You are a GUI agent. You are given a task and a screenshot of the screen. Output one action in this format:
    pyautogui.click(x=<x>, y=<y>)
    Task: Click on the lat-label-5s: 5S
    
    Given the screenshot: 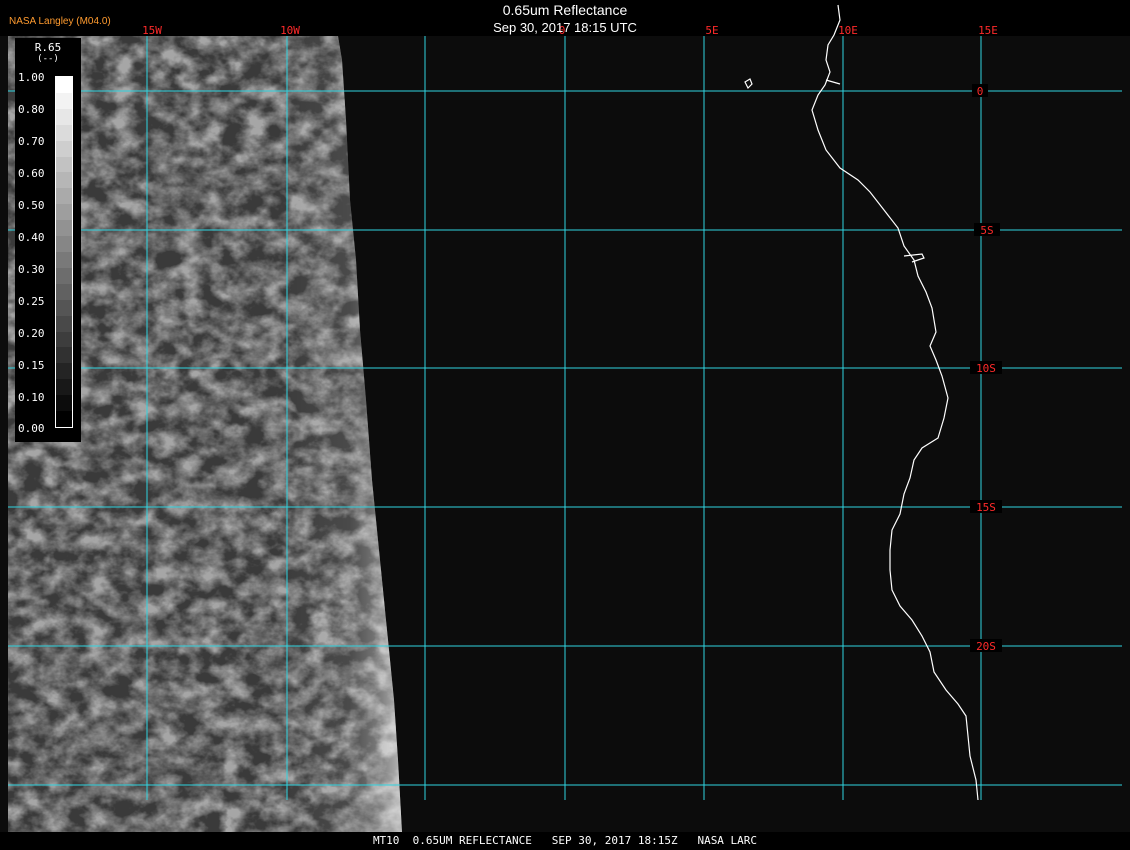 What is the action you would take?
    pyautogui.click(x=986, y=230)
    